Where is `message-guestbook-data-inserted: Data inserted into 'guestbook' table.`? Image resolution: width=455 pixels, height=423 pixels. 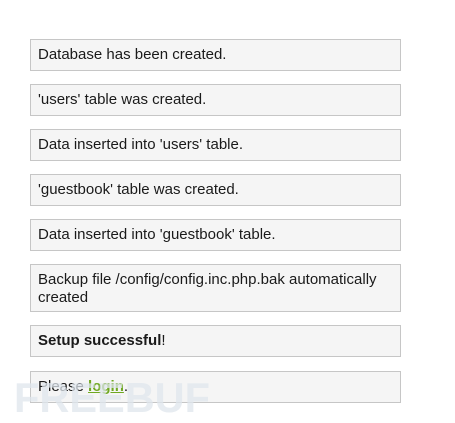
message-guestbook-data-inserted: Data inserted into 'guestbook' table. is located at coordinates (215, 235).